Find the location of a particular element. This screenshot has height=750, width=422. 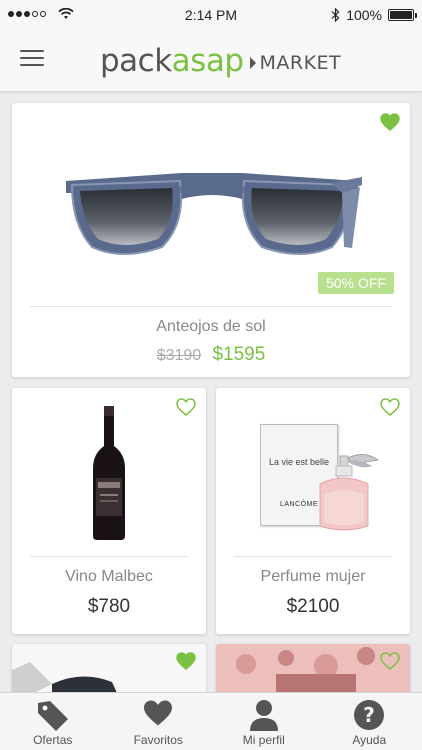

app-header: pack asap MARKET is located at coordinates (211, 61).